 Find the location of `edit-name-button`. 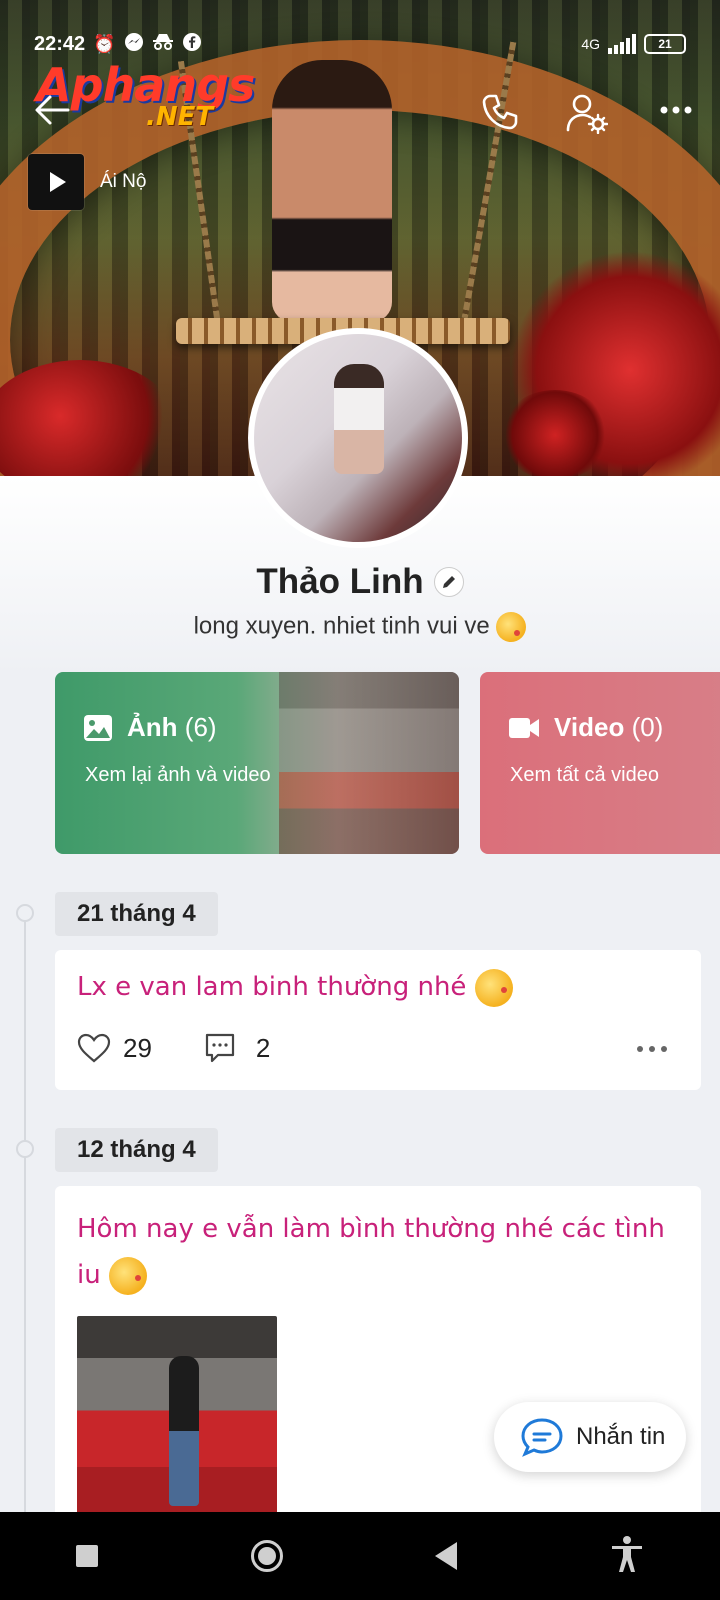

edit-name-button is located at coordinates (448, 582).